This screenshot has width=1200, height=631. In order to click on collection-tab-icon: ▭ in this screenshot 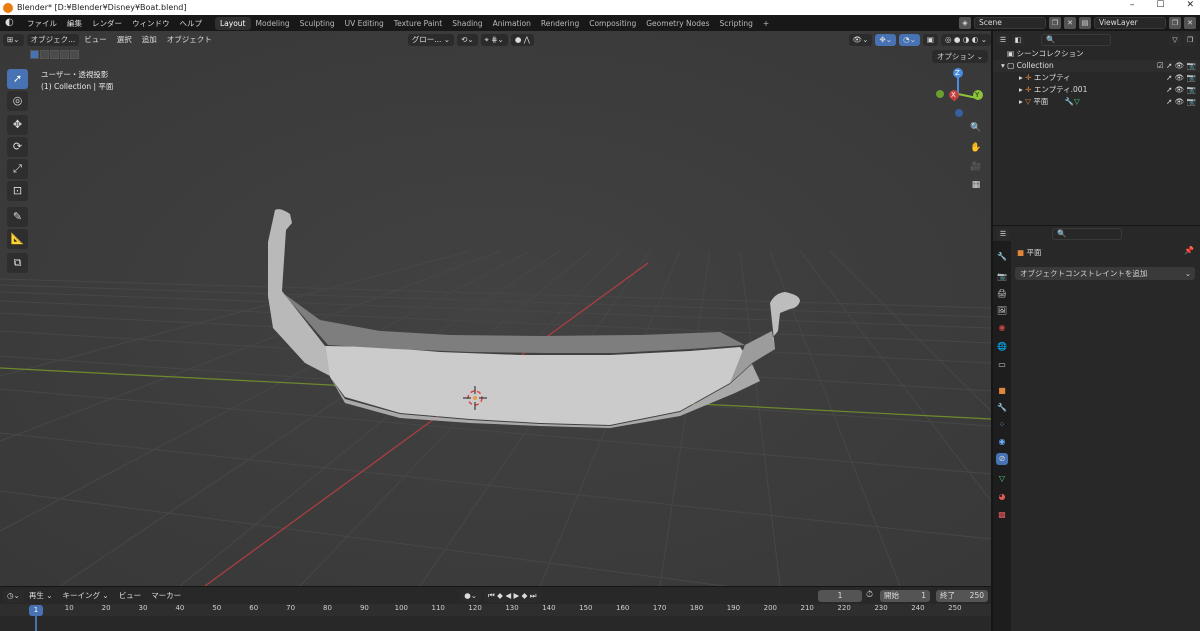, I will do `click(1002, 365)`.